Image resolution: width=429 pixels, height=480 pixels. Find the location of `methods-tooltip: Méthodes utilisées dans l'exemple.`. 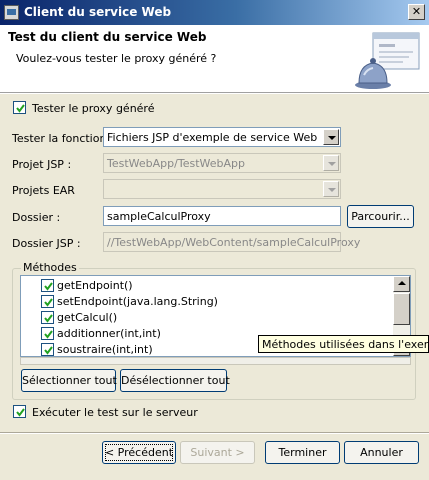

methods-tooltip: Méthodes utilisées dans l'exemple. is located at coordinates (343, 344).